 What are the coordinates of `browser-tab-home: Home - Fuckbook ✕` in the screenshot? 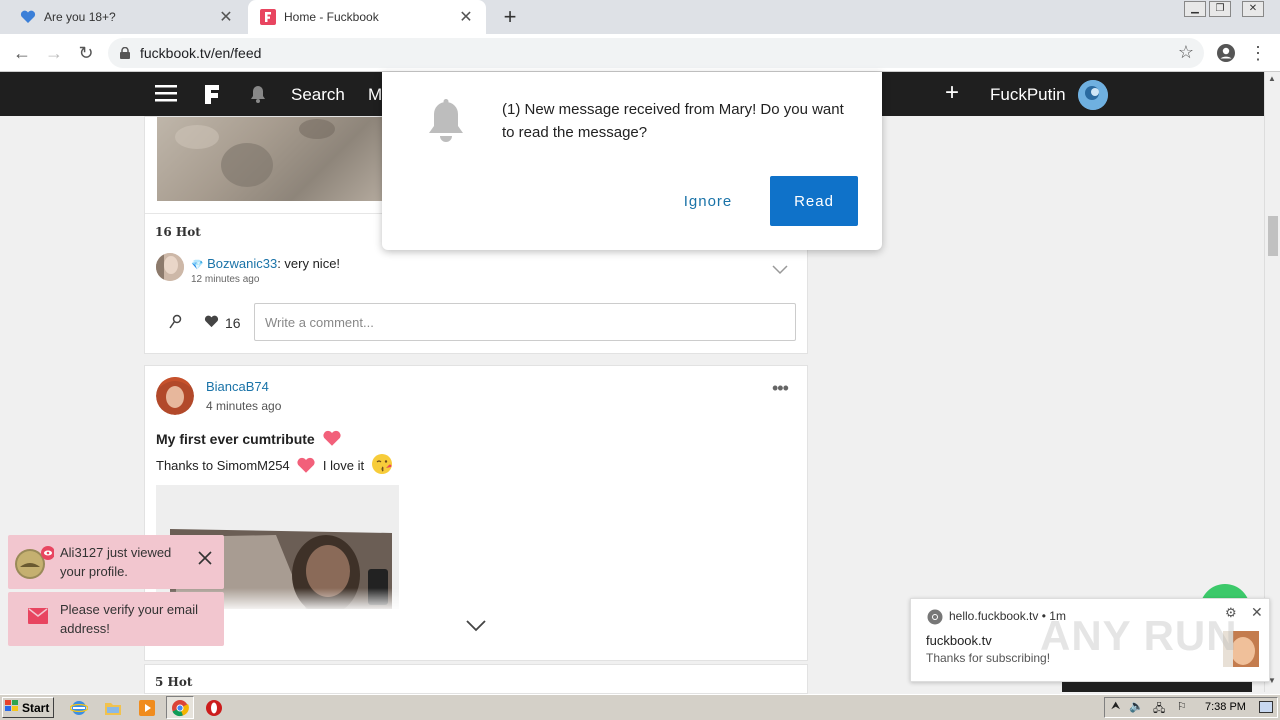 It's located at (367, 17).